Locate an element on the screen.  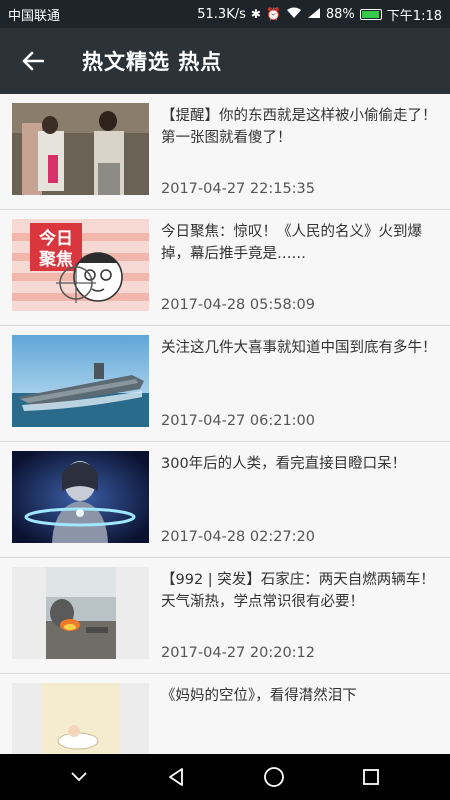
alarm-icon: ⏰ is located at coordinates (273, 14).